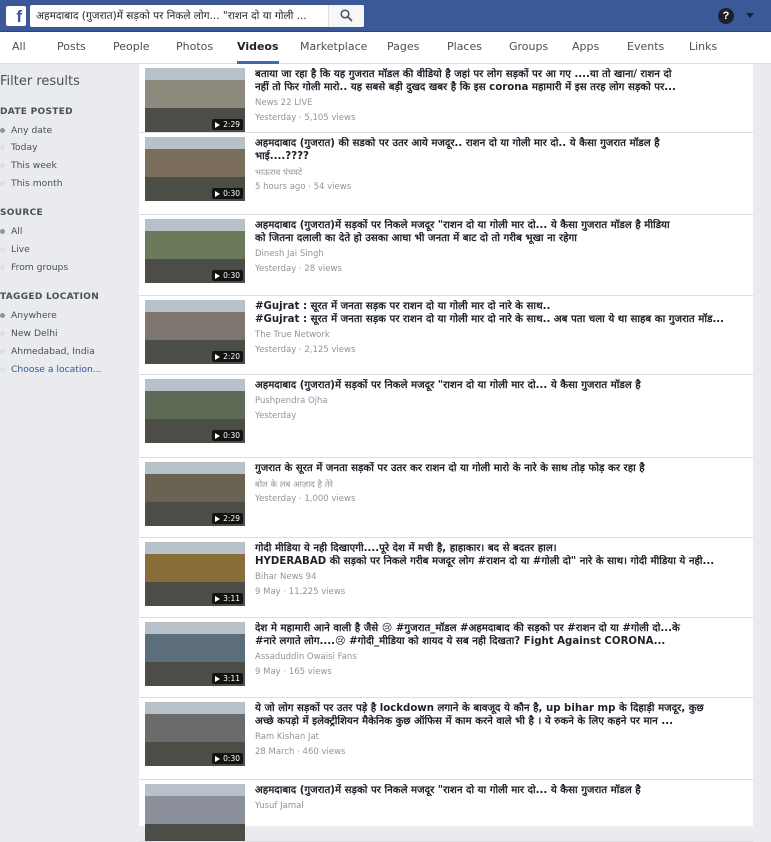  What do you see at coordinates (279, 806) in the screenshot?
I see `video-source: Yusuf Jamal` at bounding box center [279, 806].